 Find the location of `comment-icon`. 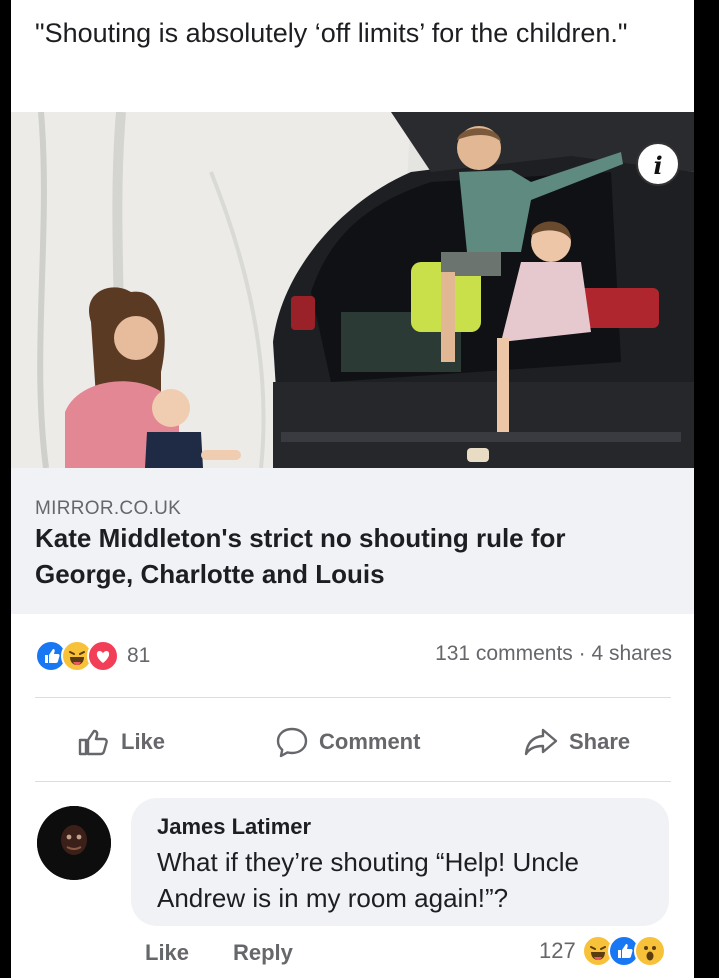

comment-icon is located at coordinates (292, 742).